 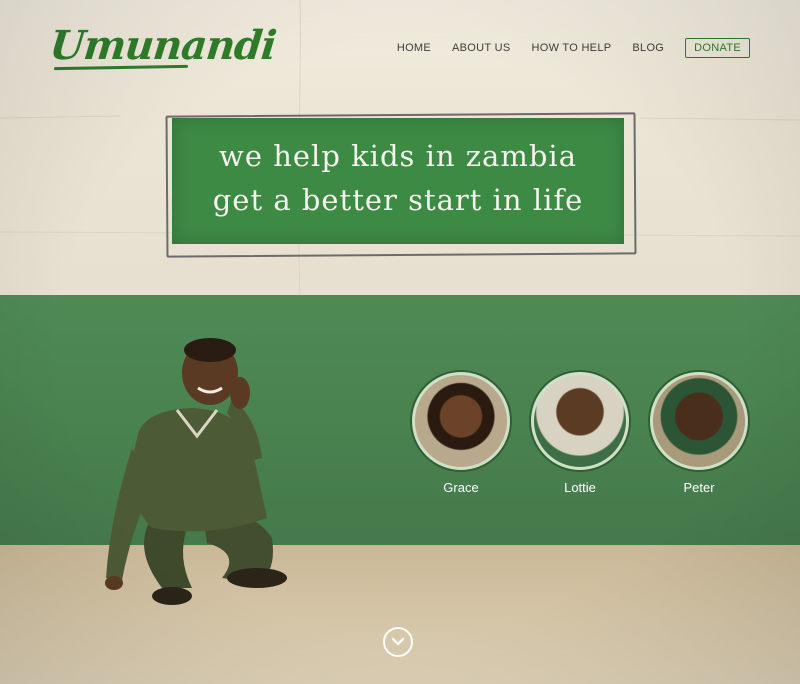 What do you see at coordinates (648, 48) in the screenshot?
I see `nav-blog: BLOG` at bounding box center [648, 48].